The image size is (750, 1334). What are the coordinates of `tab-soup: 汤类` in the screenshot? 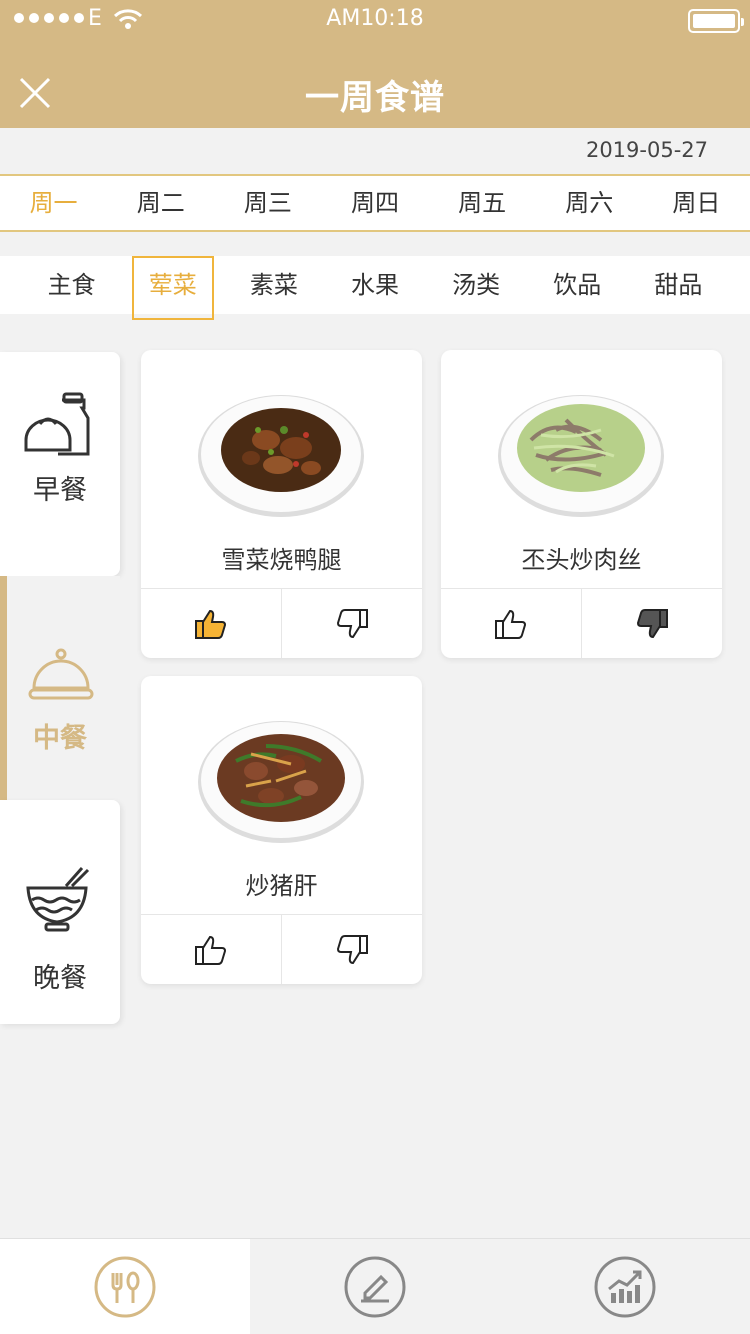 It's located at (476, 285).